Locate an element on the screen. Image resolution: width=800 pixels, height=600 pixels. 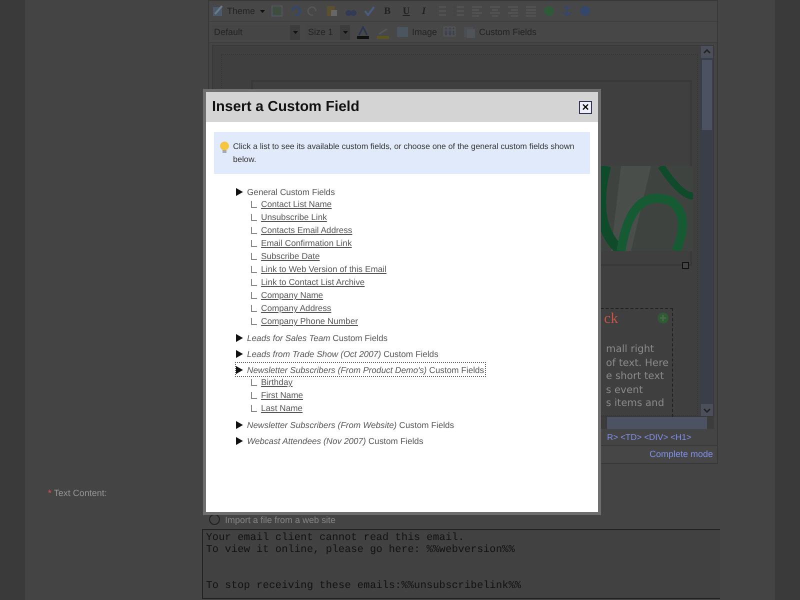
block-text: e short text is located at coordinates (635, 377).